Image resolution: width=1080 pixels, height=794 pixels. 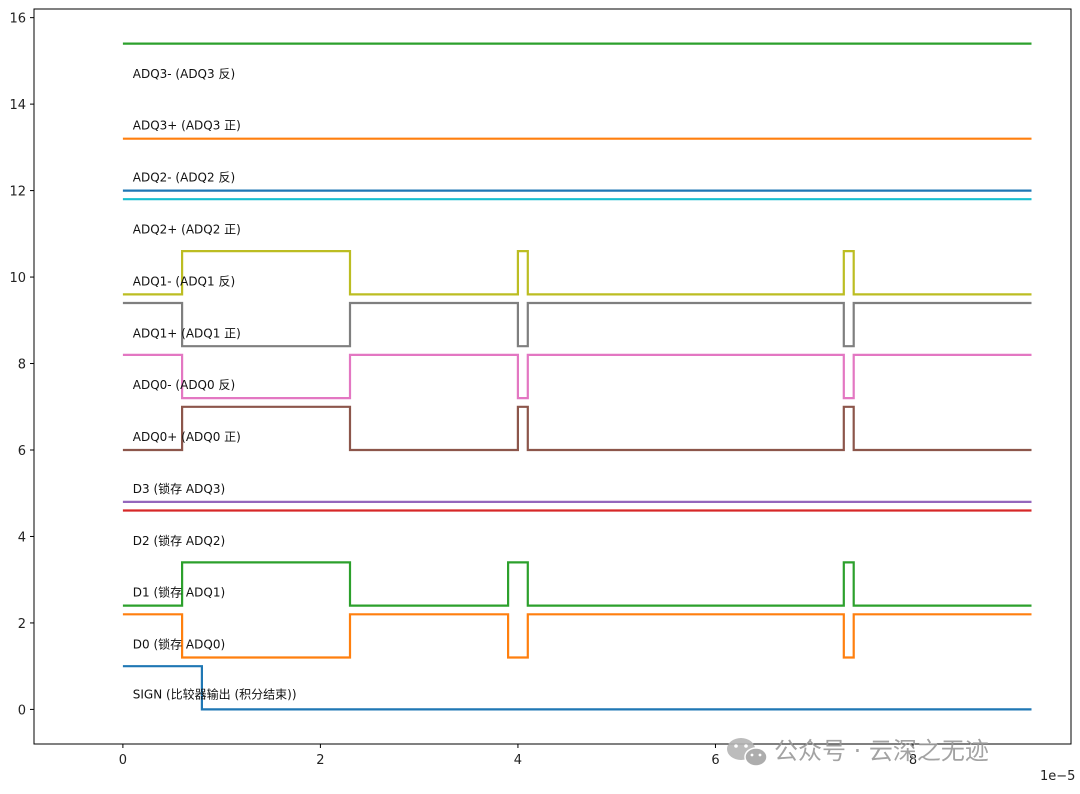 I want to click on signal-label-7: ADQ1+ (ADQ1 正), so click(x=187, y=333).